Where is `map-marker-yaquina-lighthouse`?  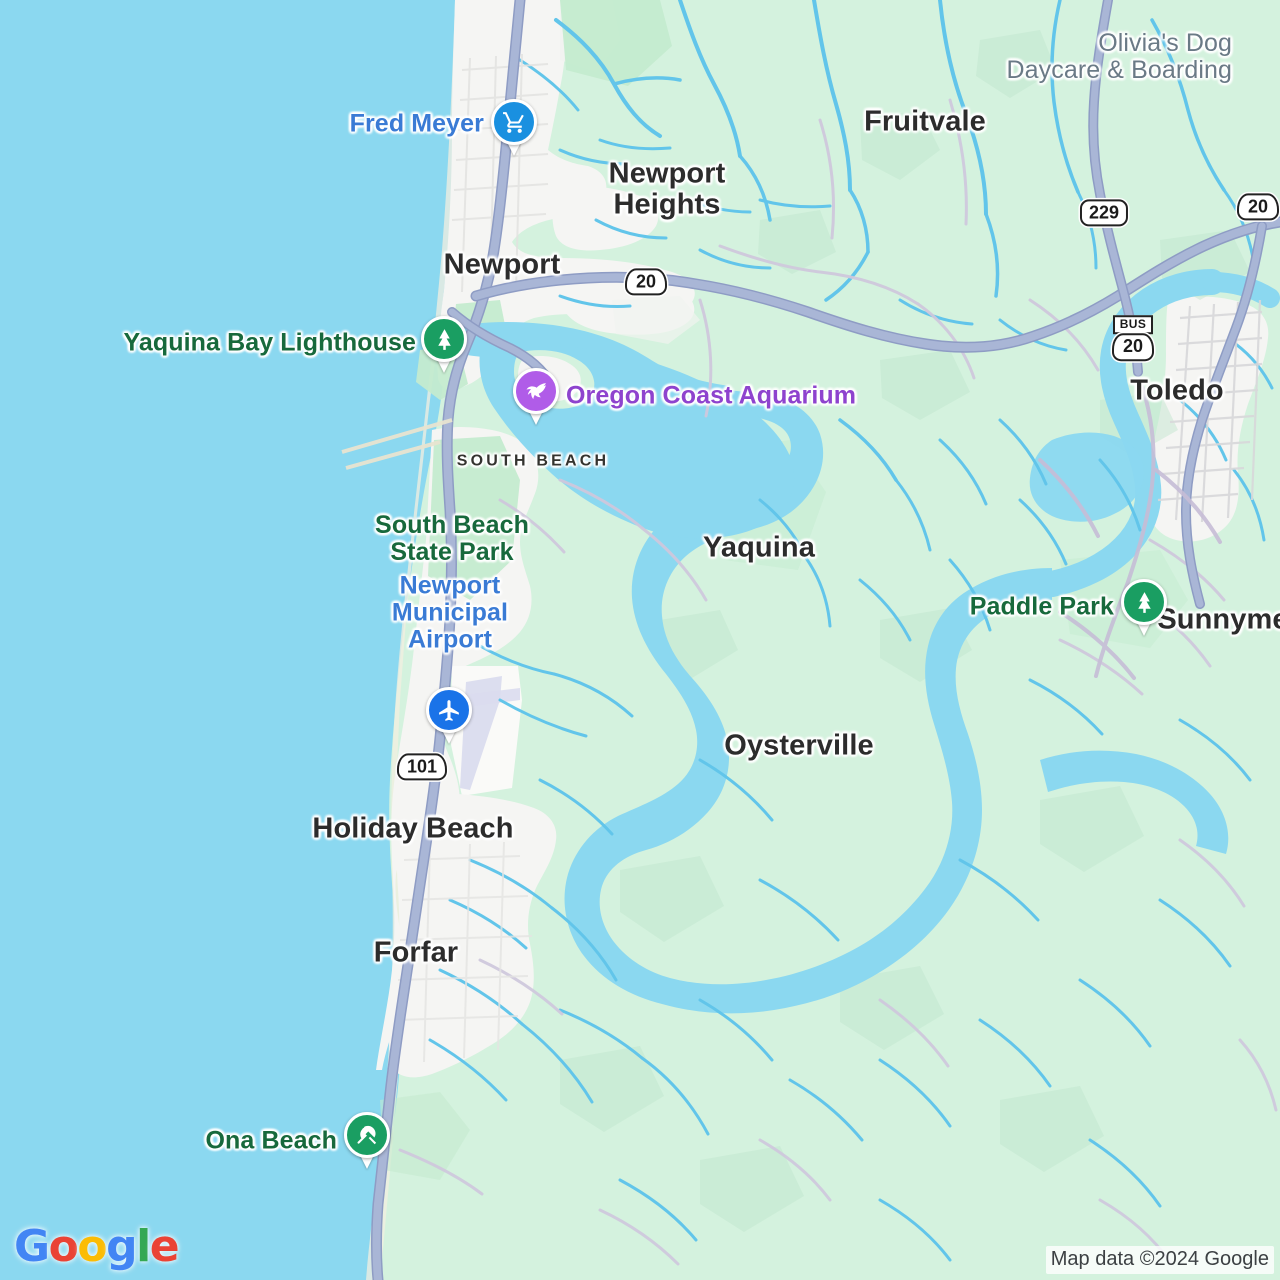
map-marker-yaquina-lighthouse is located at coordinates (444, 345).